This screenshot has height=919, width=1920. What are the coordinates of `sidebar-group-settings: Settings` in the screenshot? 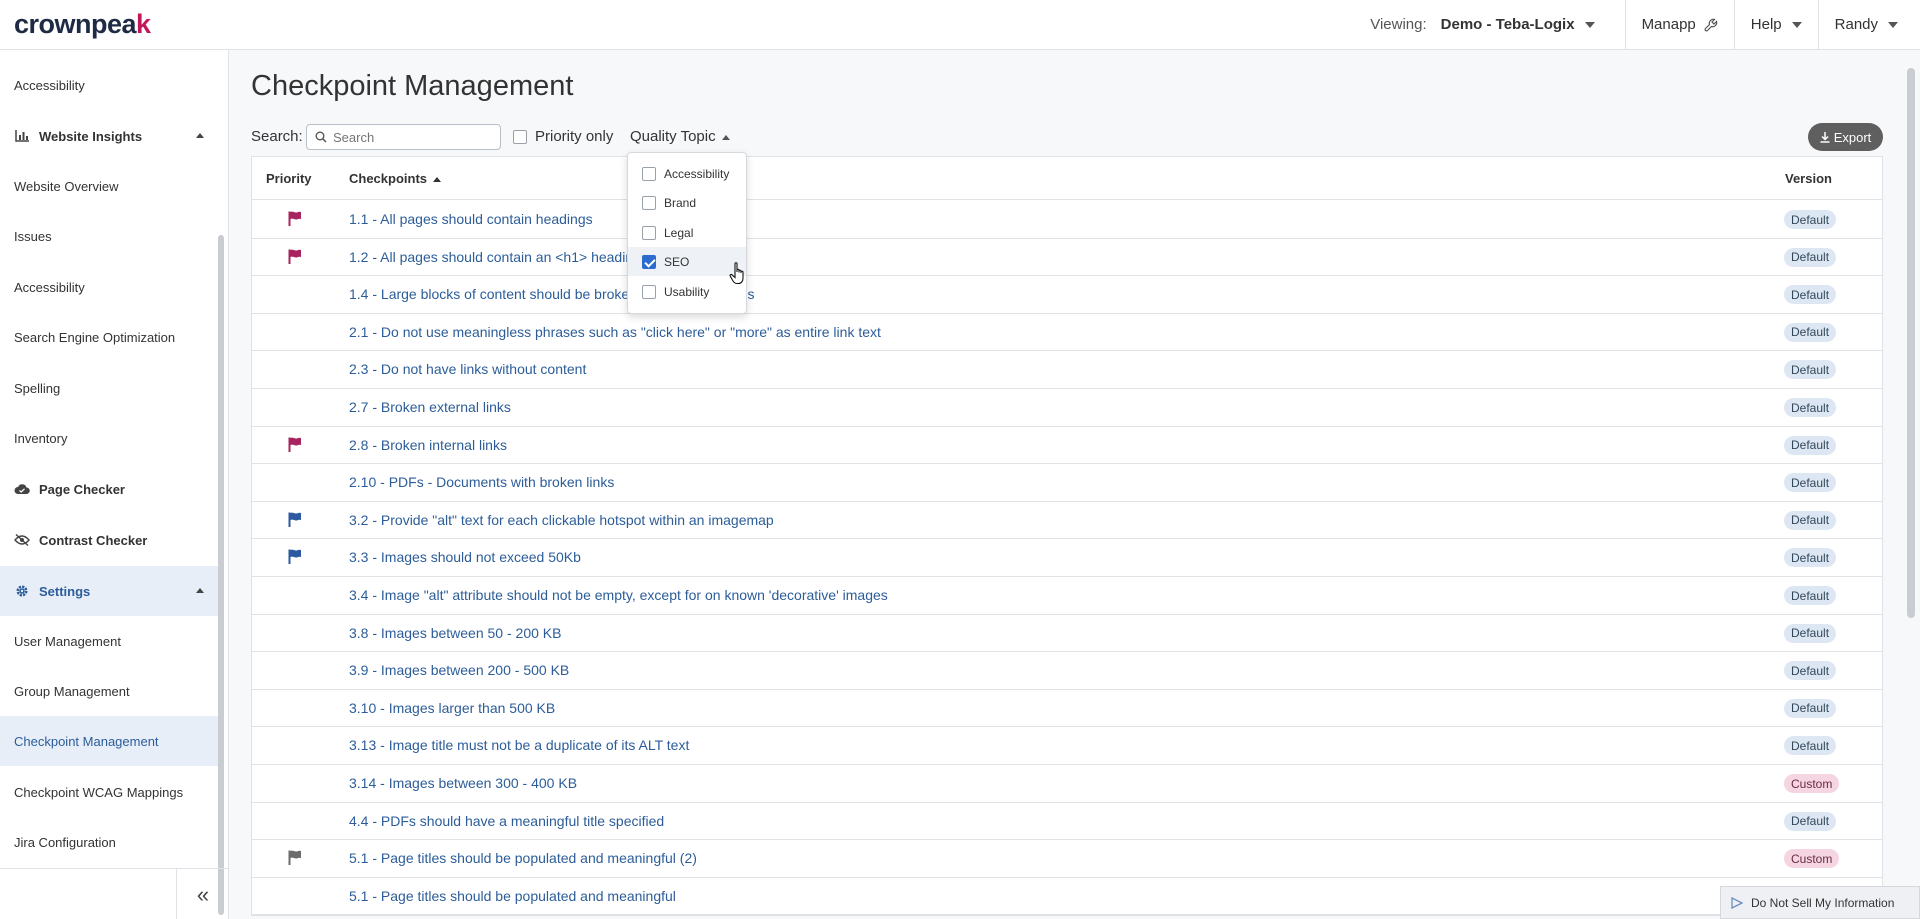 It's located at (110, 591).